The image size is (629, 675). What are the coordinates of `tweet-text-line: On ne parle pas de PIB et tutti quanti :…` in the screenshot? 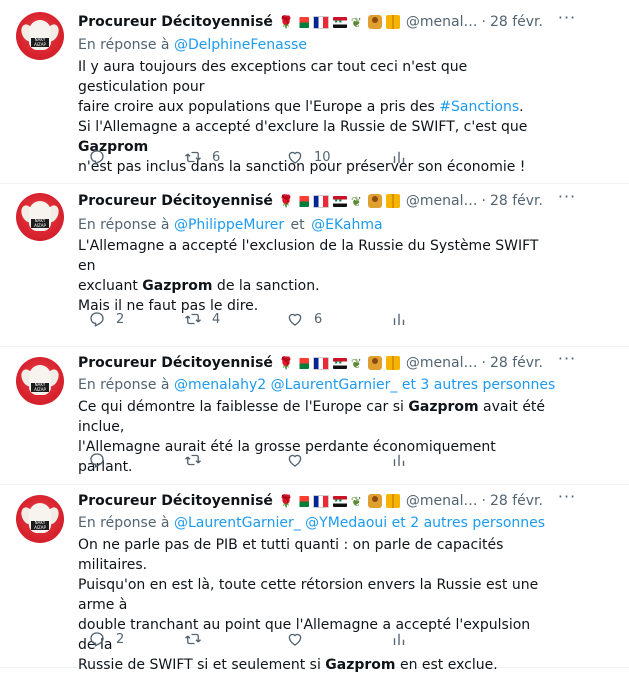 It's located at (313, 555).